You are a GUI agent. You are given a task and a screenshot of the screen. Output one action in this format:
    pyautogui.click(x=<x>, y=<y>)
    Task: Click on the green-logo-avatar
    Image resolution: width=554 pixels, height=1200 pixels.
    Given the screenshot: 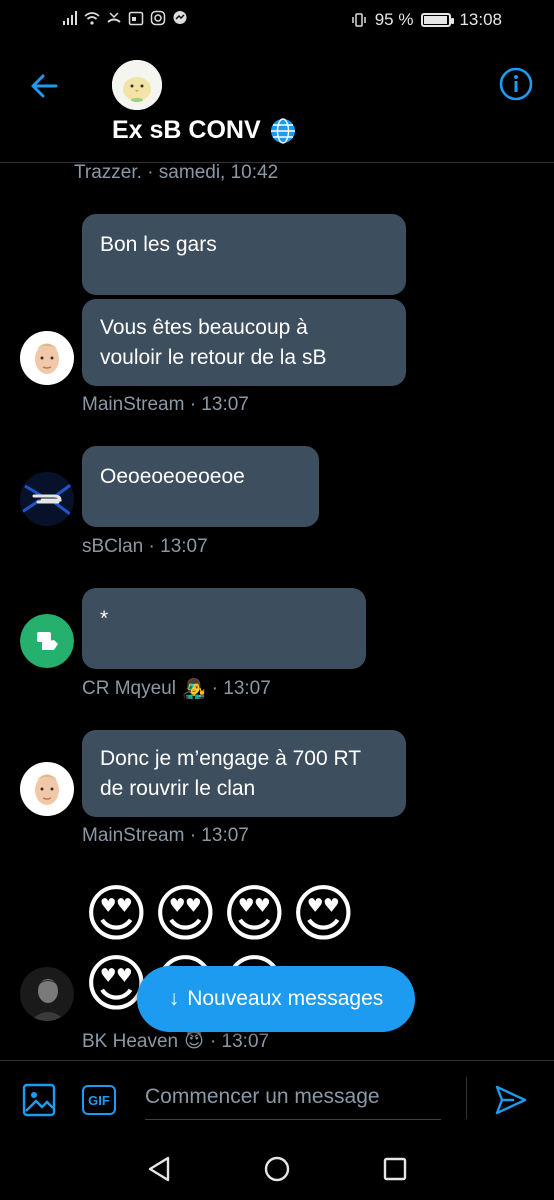 What is the action you would take?
    pyautogui.click(x=47, y=641)
    